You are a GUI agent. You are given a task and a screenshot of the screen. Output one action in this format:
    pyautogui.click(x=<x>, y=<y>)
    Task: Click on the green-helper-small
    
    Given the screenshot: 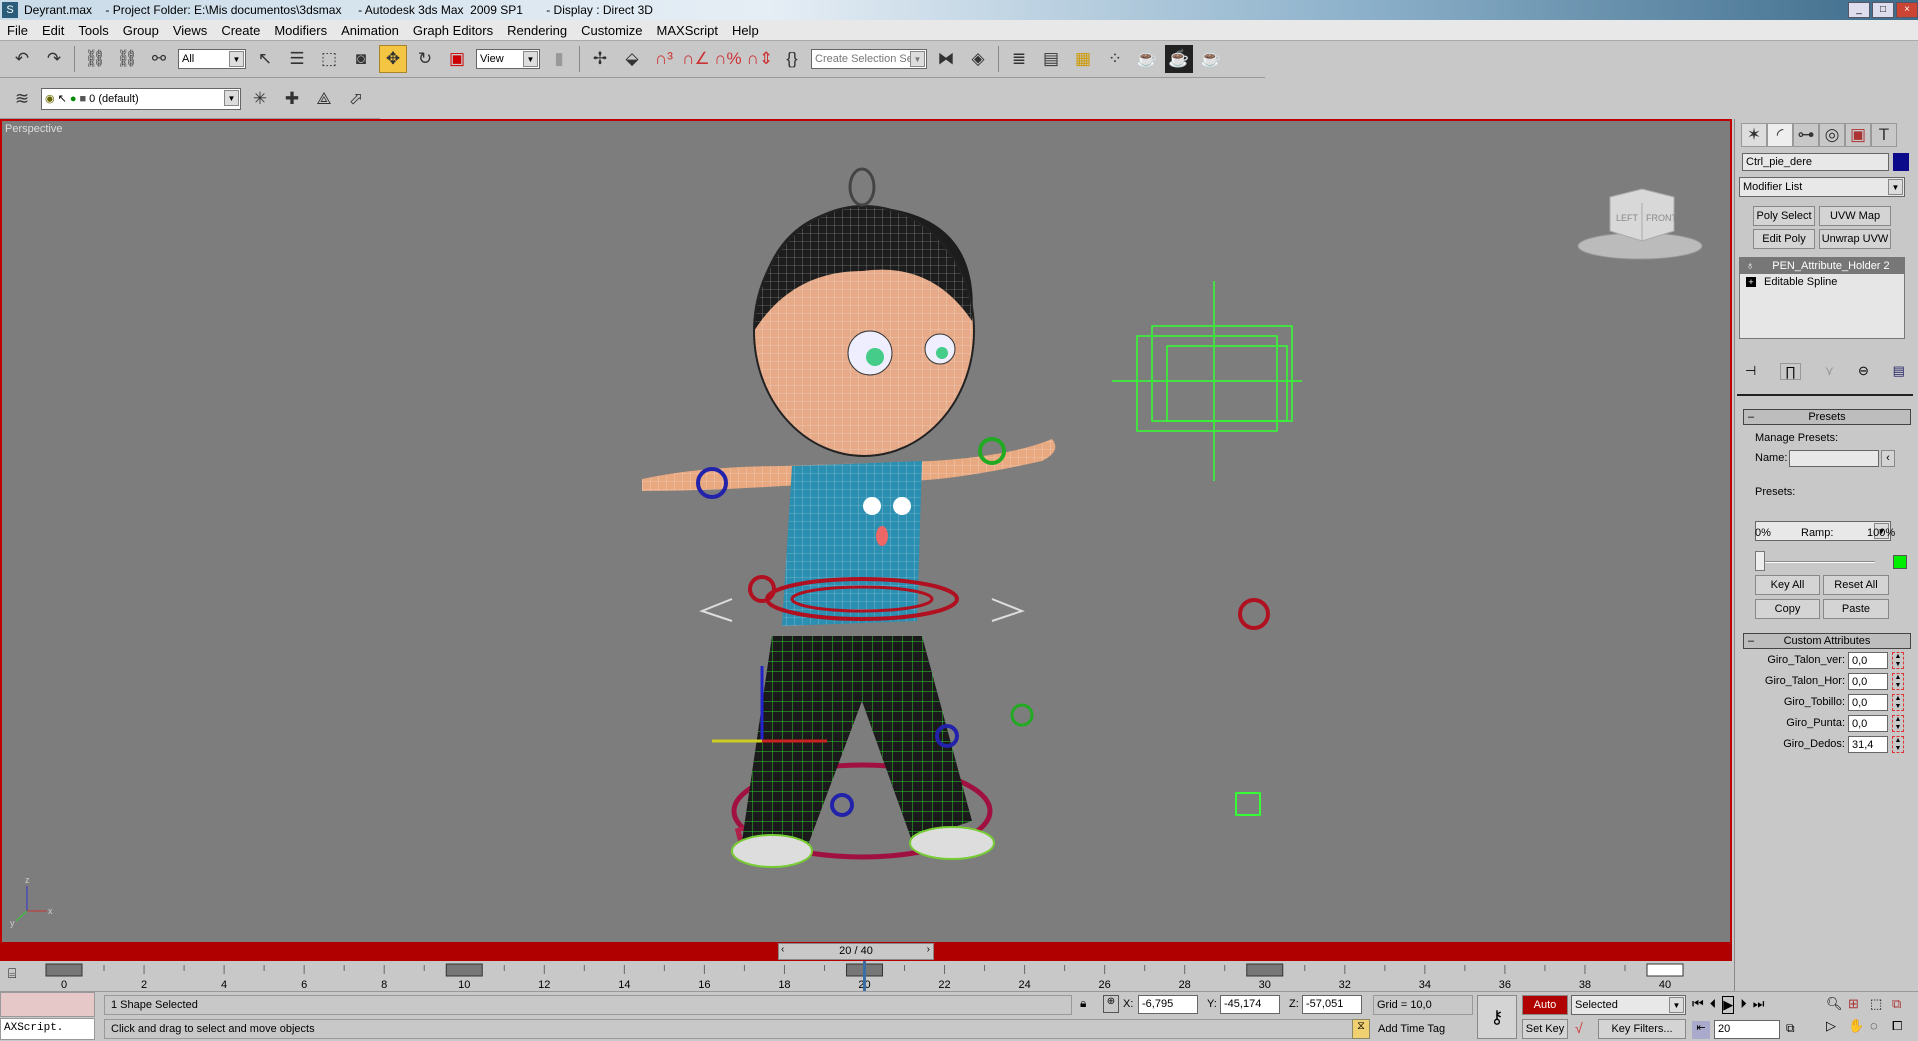 What is the action you would take?
    pyautogui.click(x=1248, y=804)
    